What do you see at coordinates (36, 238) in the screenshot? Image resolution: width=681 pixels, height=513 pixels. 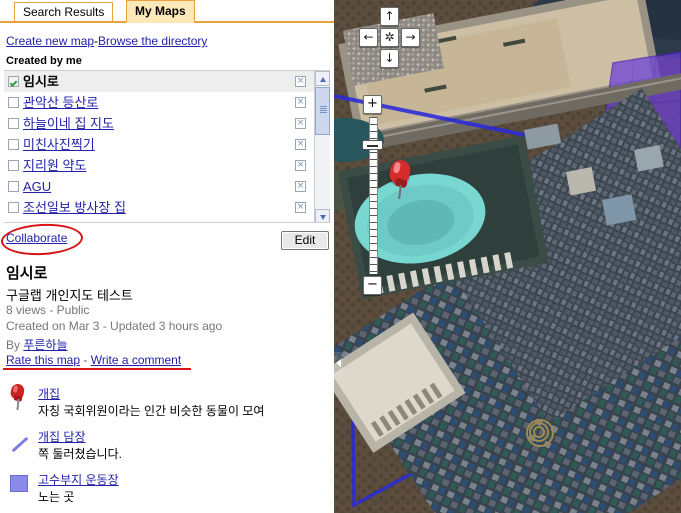 I see `collaborate-link: Collaborate` at bounding box center [36, 238].